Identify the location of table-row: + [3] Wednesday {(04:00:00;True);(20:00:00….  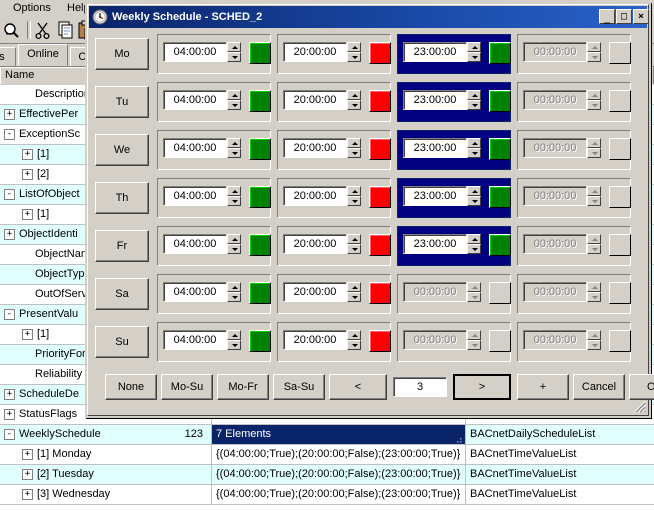
(327, 495).